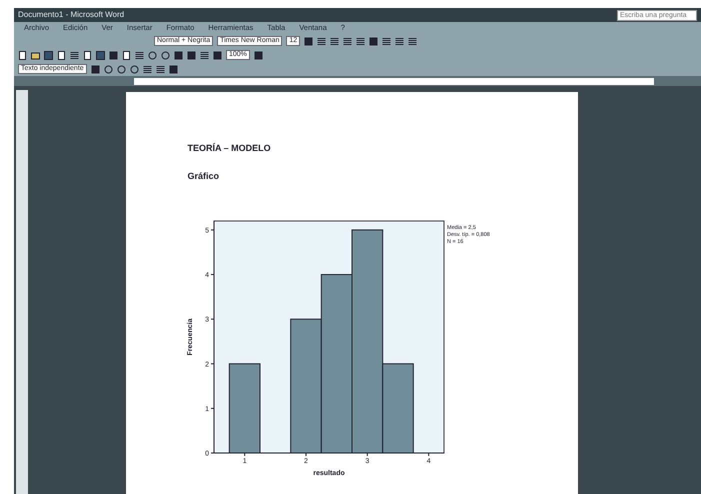 The height and width of the screenshot is (494, 701). I want to click on folder-icon, so click(35, 55).